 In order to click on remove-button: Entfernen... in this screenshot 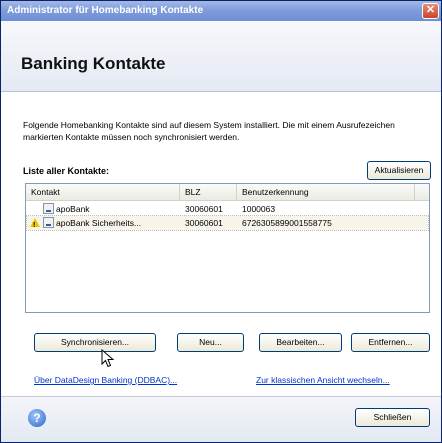, I will do `click(390, 342)`.